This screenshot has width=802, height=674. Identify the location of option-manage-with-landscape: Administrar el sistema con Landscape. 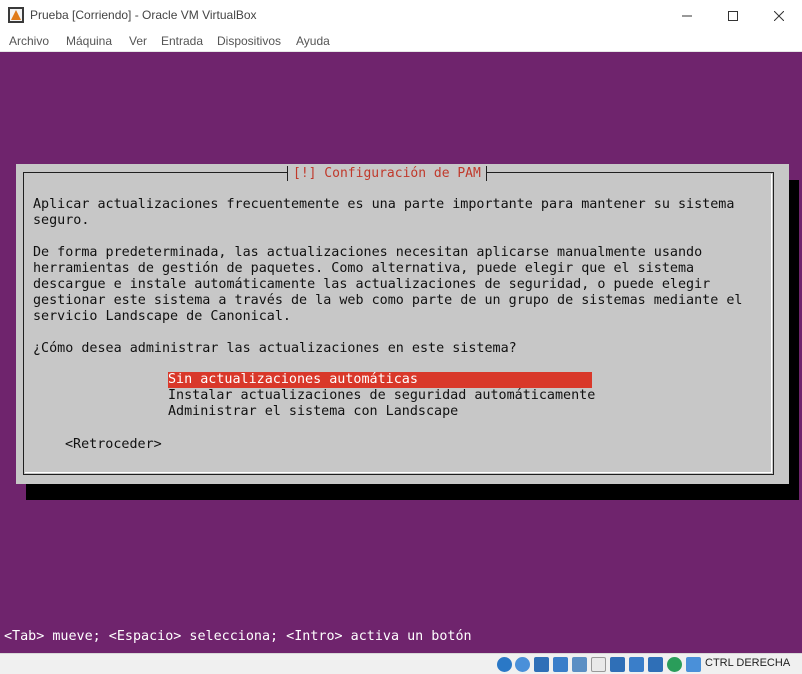
(313, 412).